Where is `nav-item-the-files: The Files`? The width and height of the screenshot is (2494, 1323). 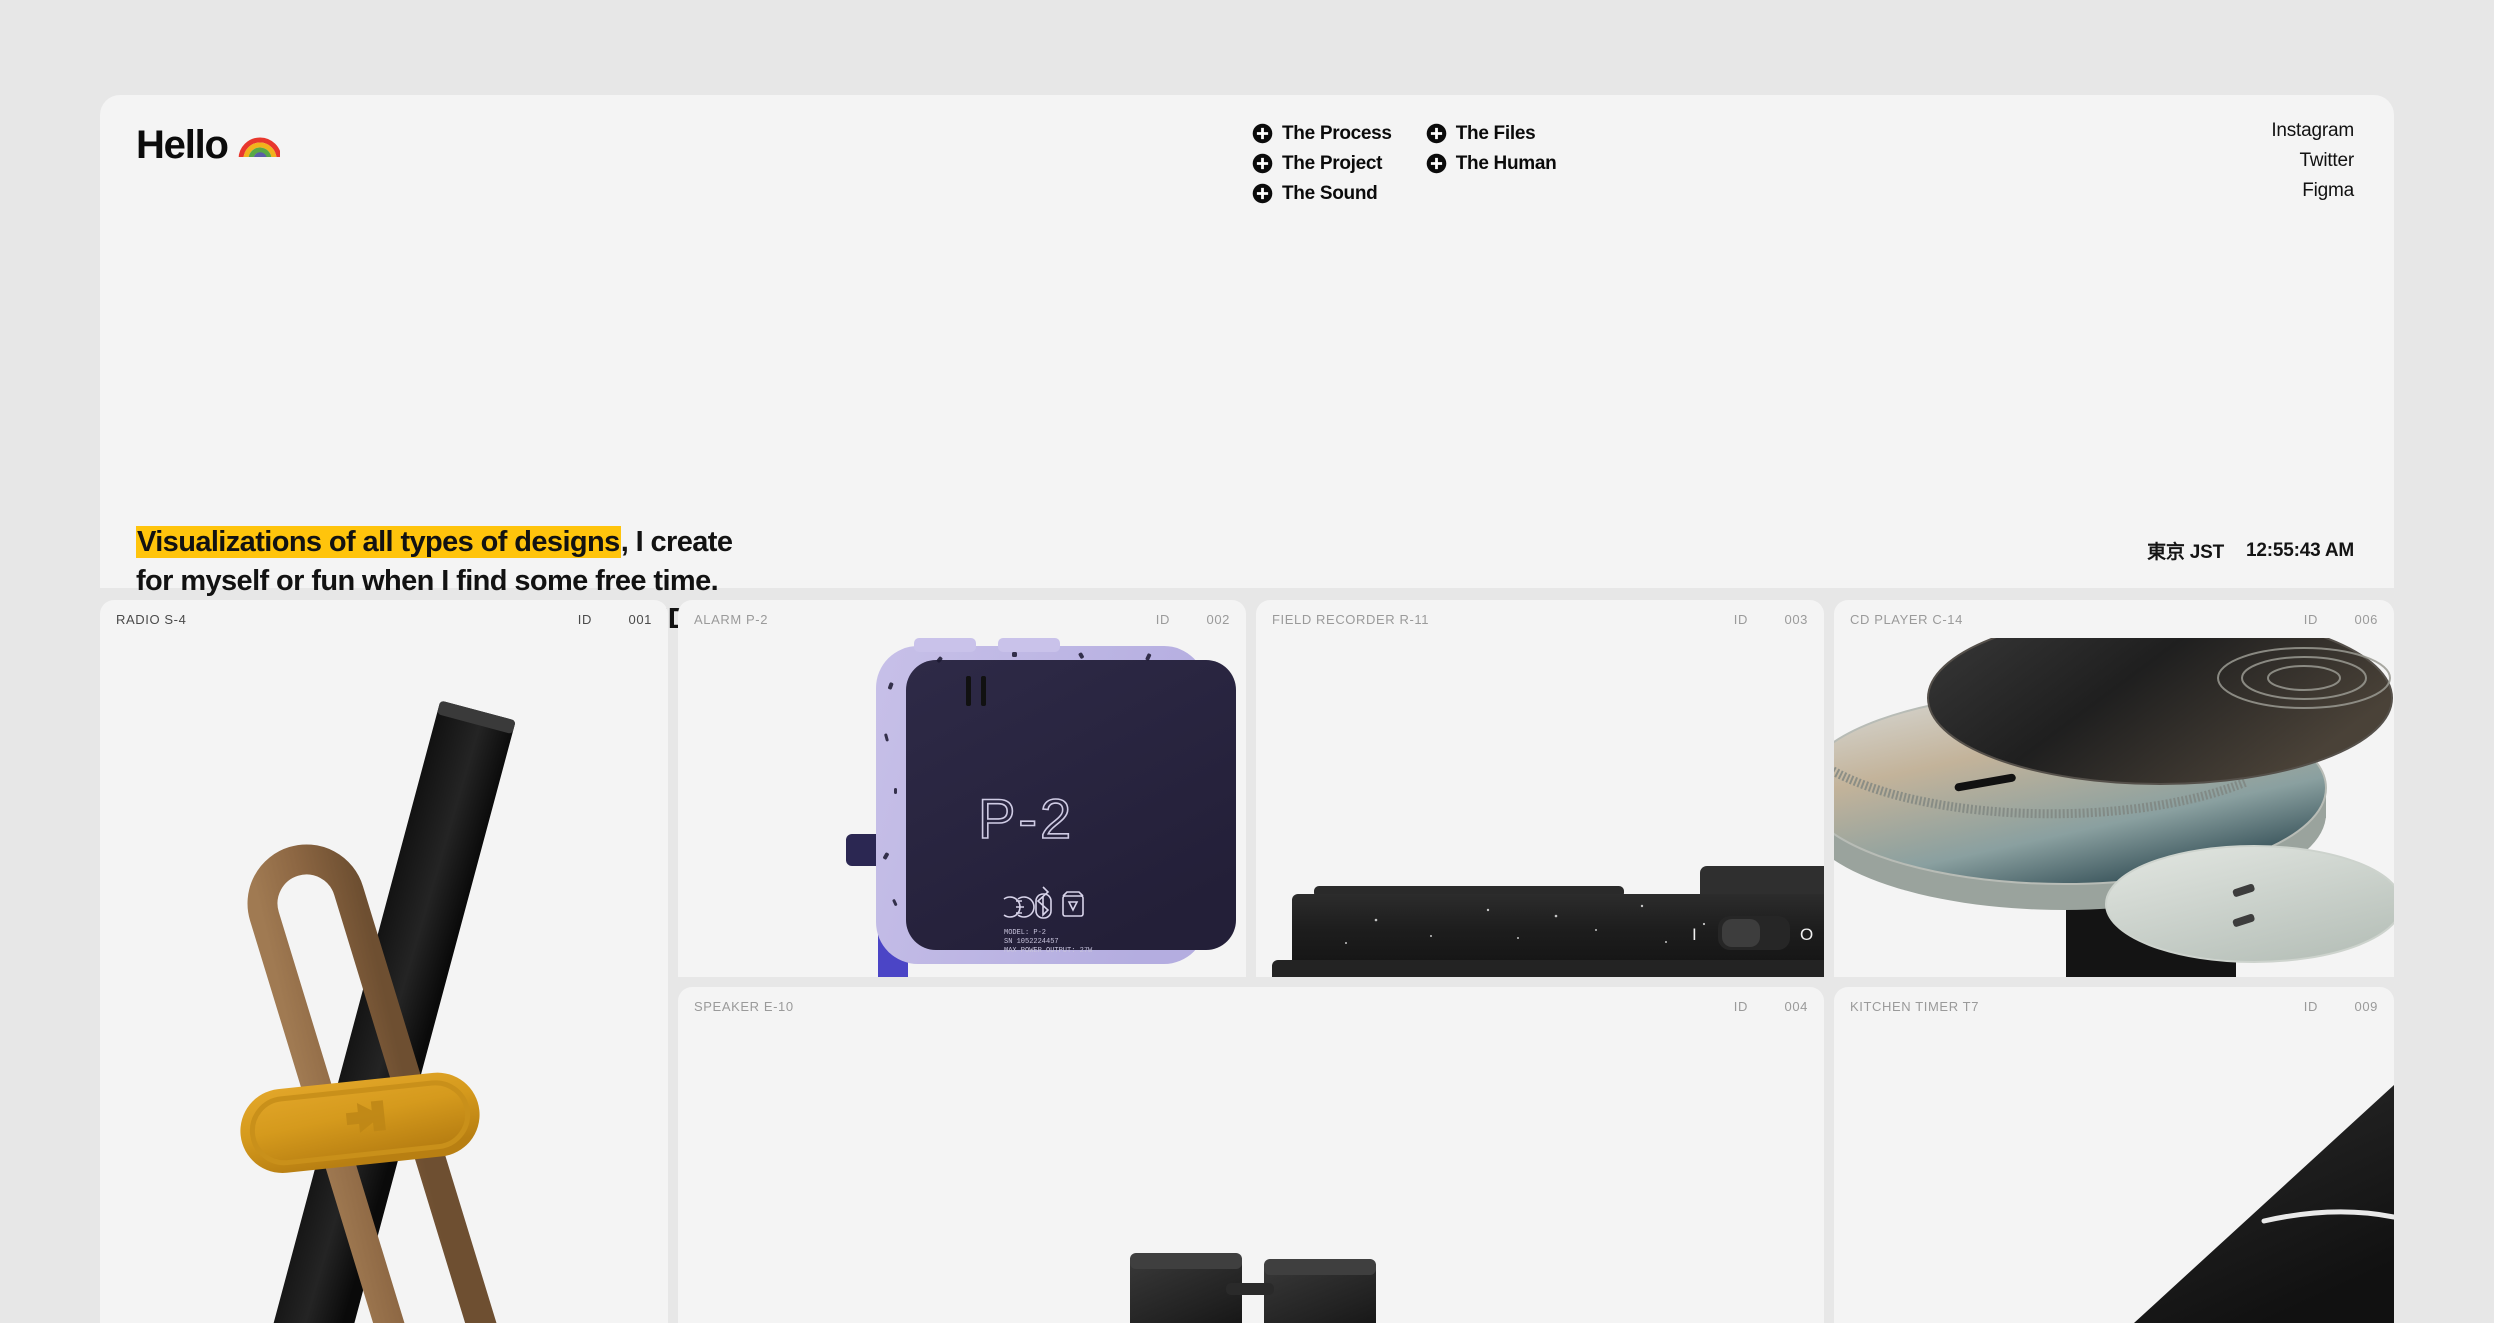
nav-item-the-files: The Files is located at coordinates (1491, 133).